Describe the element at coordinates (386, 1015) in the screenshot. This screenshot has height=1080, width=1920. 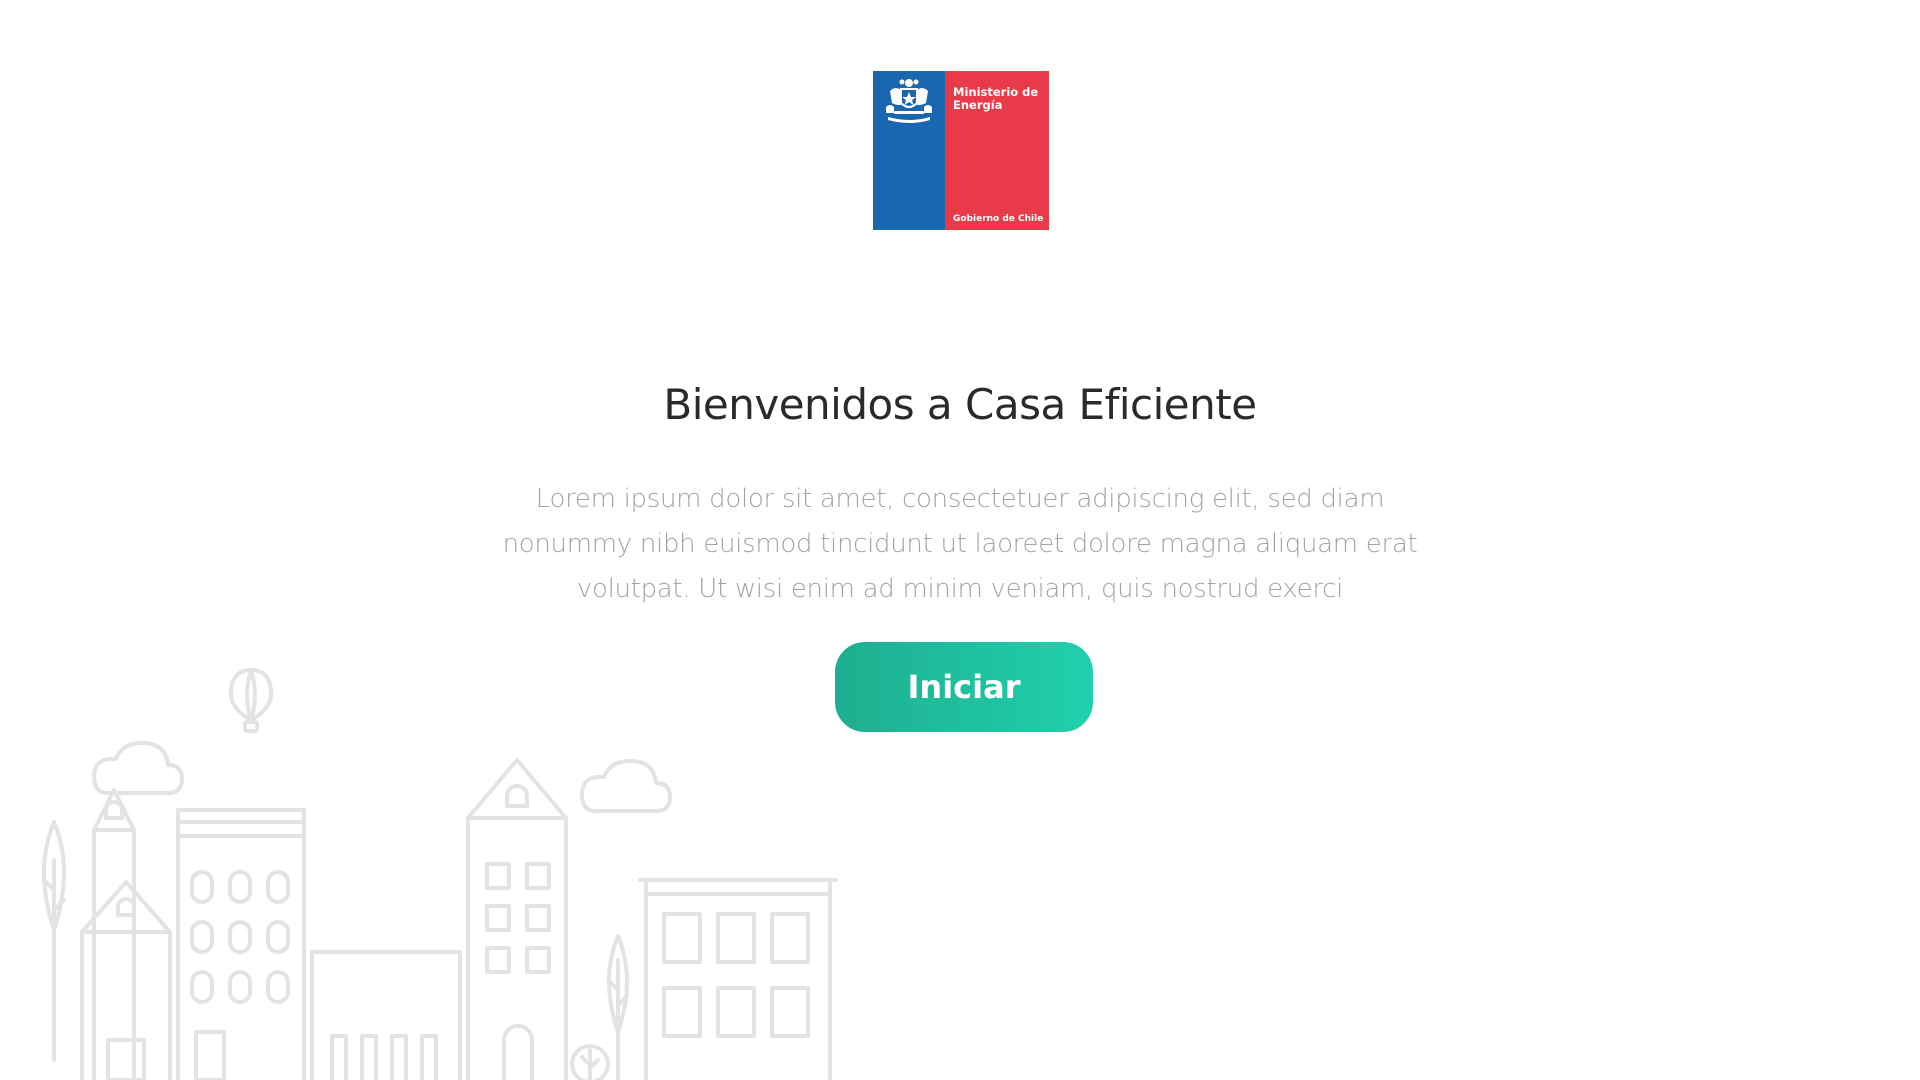
I see `flat-building` at that location.